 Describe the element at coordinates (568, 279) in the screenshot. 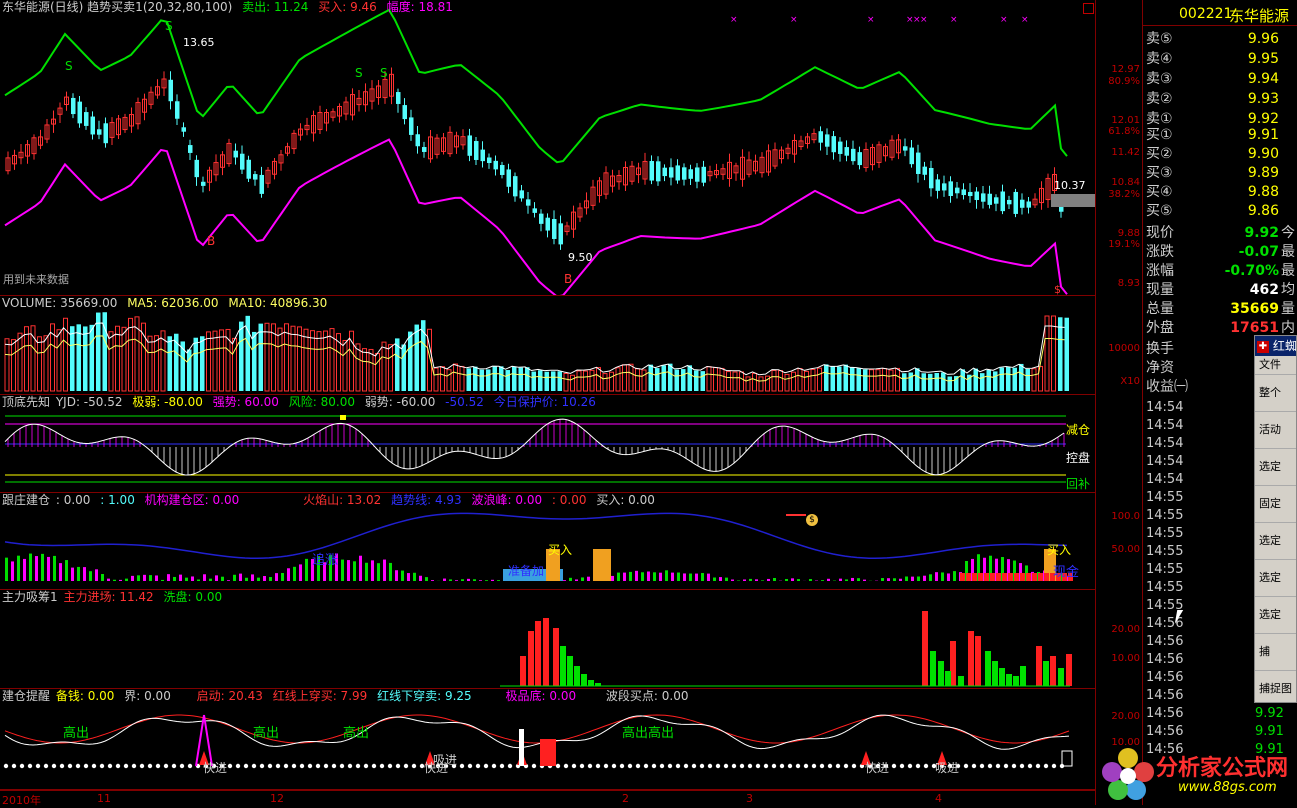

I see `b-marker: B` at that location.